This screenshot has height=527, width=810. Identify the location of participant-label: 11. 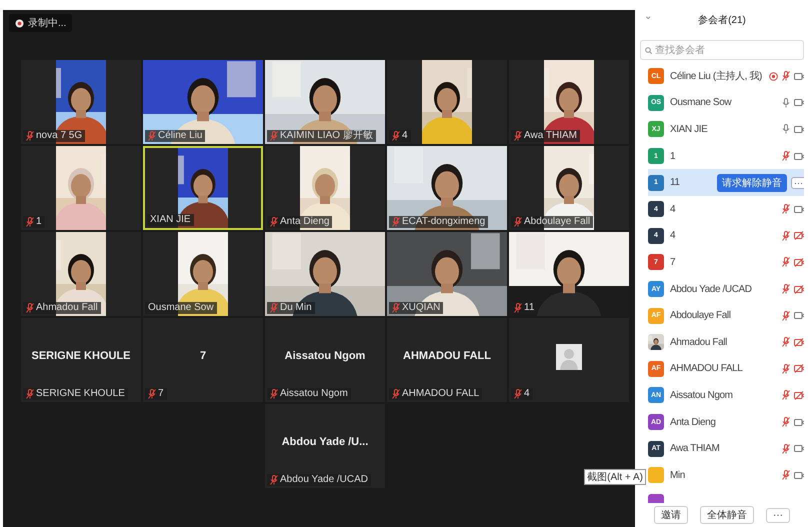
(529, 308).